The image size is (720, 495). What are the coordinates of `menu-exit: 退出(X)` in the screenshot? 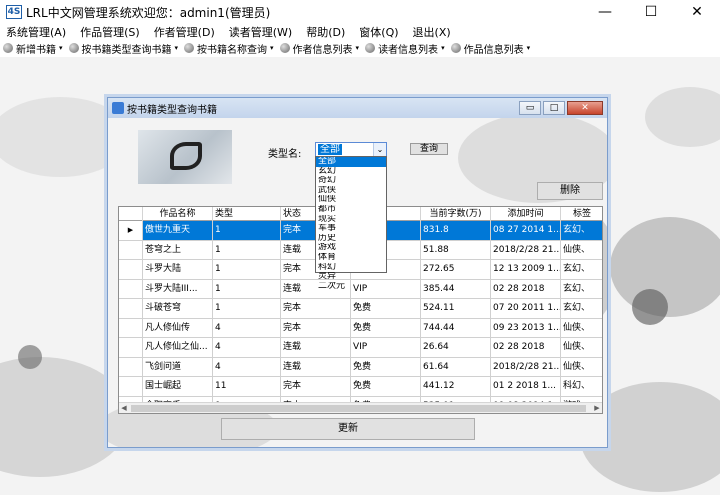 It's located at (433, 32).